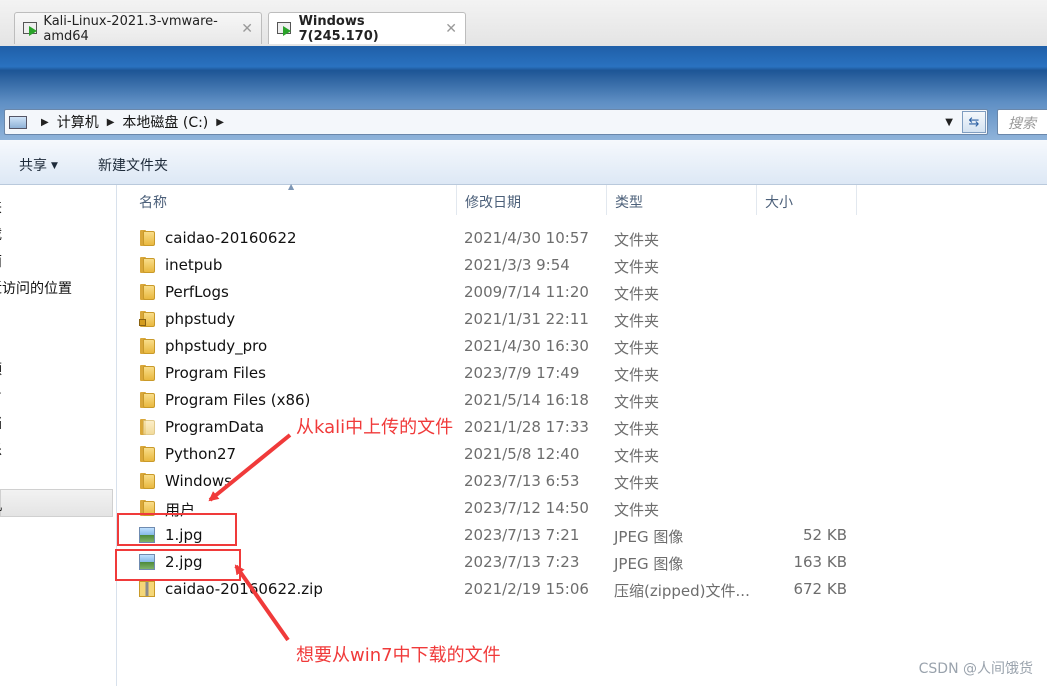  I want to click on table-row: 用户 2023/7/12 14:50 文件夹, so click(582, 508).